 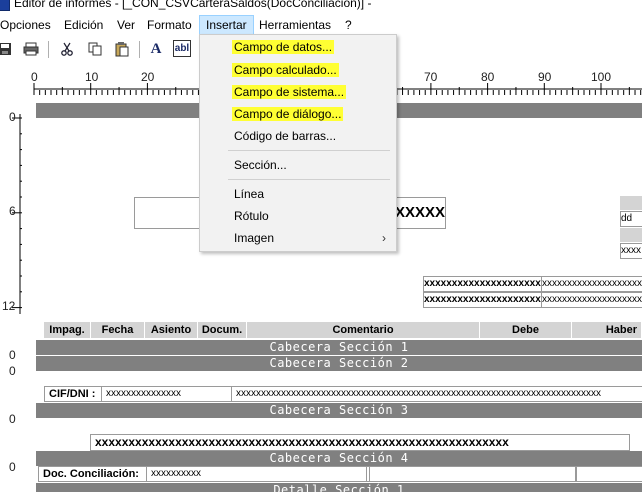 I want to click on cut-icon, so click(x=67, y=49).